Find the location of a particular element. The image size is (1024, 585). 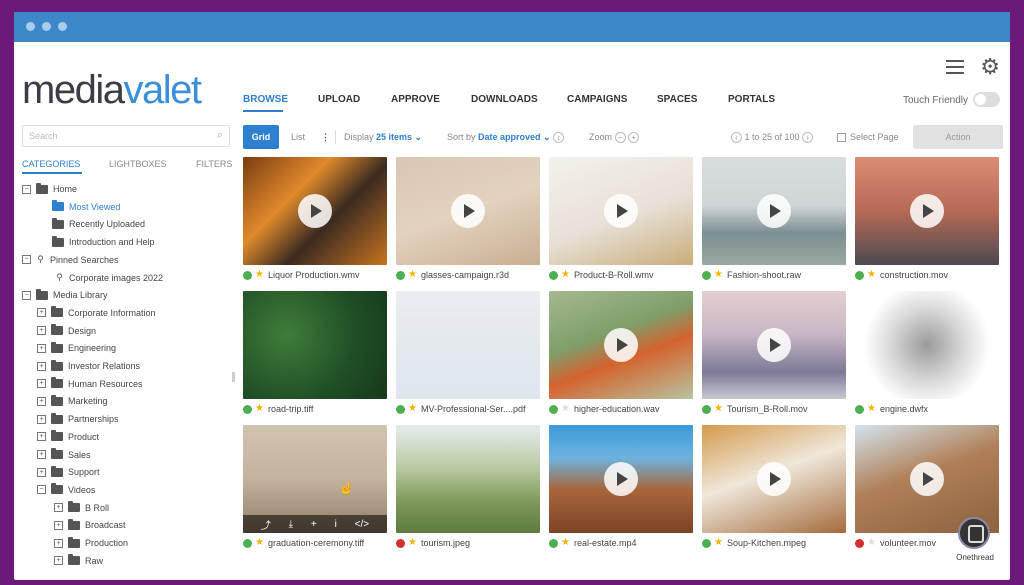

asset-card: ★ Tourism_B-Roll.mov is located at coordinates (774, 354).